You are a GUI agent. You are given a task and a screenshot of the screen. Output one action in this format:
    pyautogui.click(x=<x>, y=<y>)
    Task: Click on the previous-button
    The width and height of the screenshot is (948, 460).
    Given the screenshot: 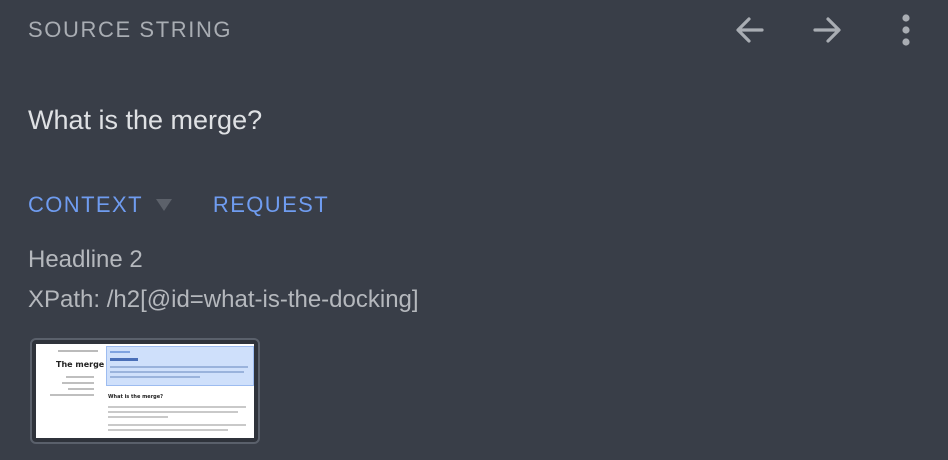 What is the action you would take?
    pyautogui.click(x=750, y=30)
    